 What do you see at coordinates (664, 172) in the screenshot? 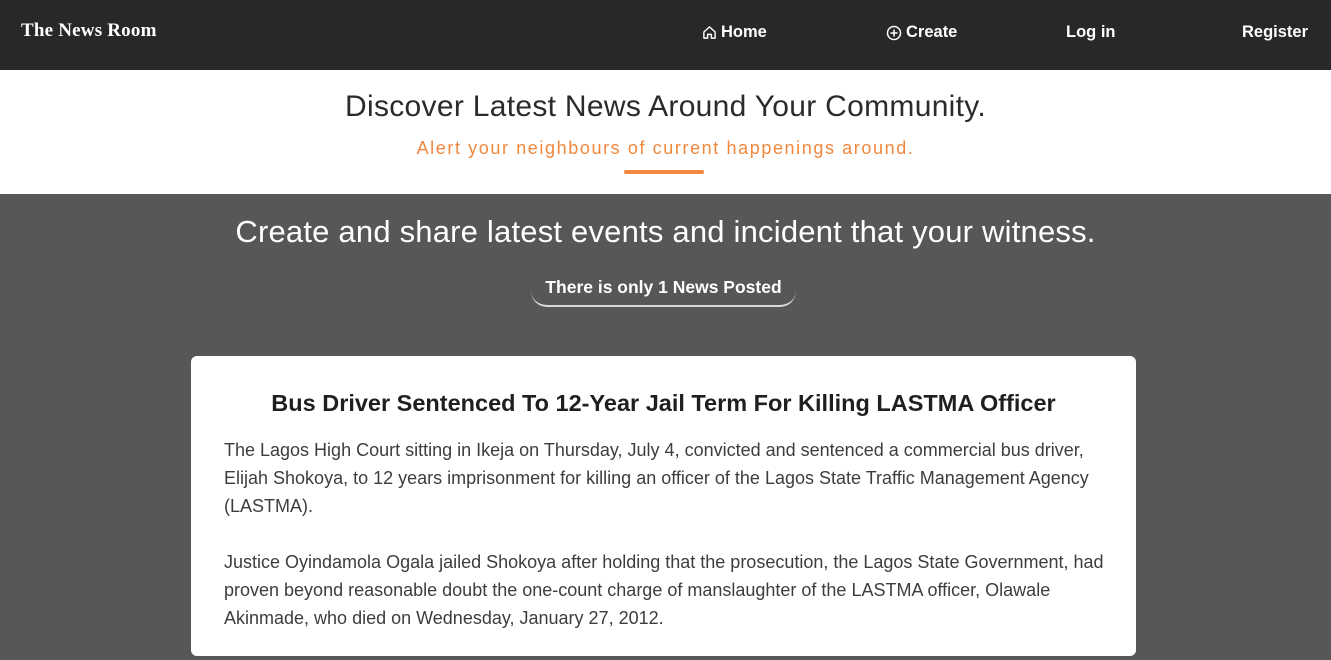
I see `hero-underline-divider` at bounding box center [664, 172].